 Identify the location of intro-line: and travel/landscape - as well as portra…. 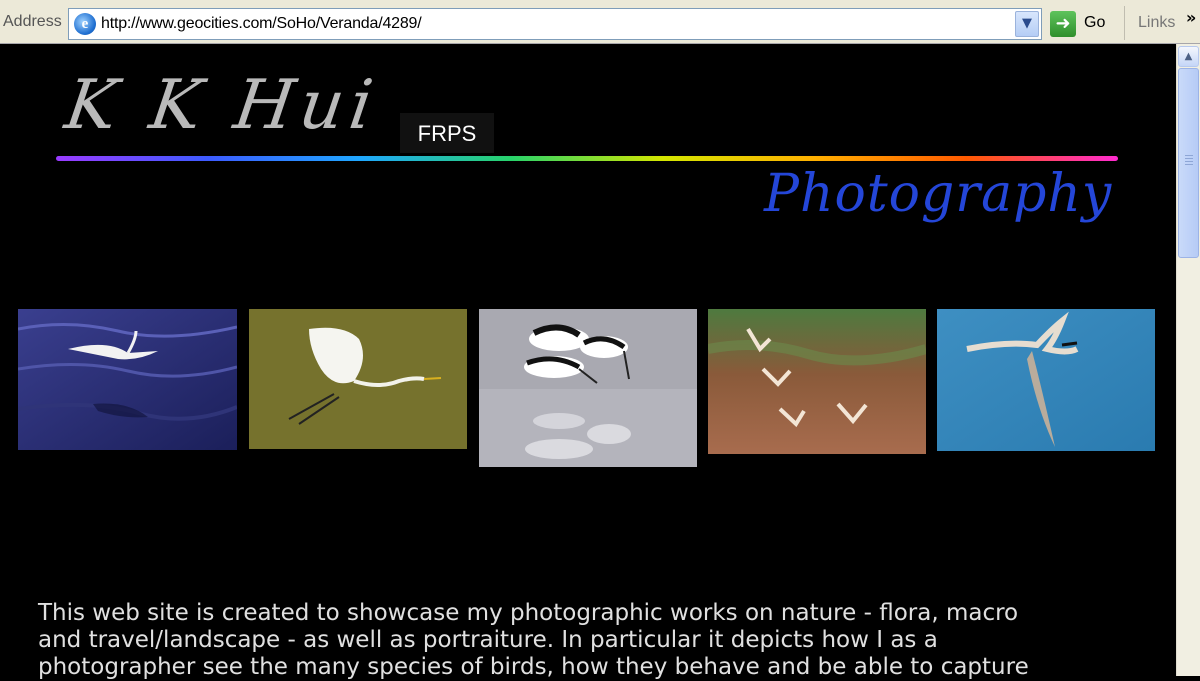
(488, 640).